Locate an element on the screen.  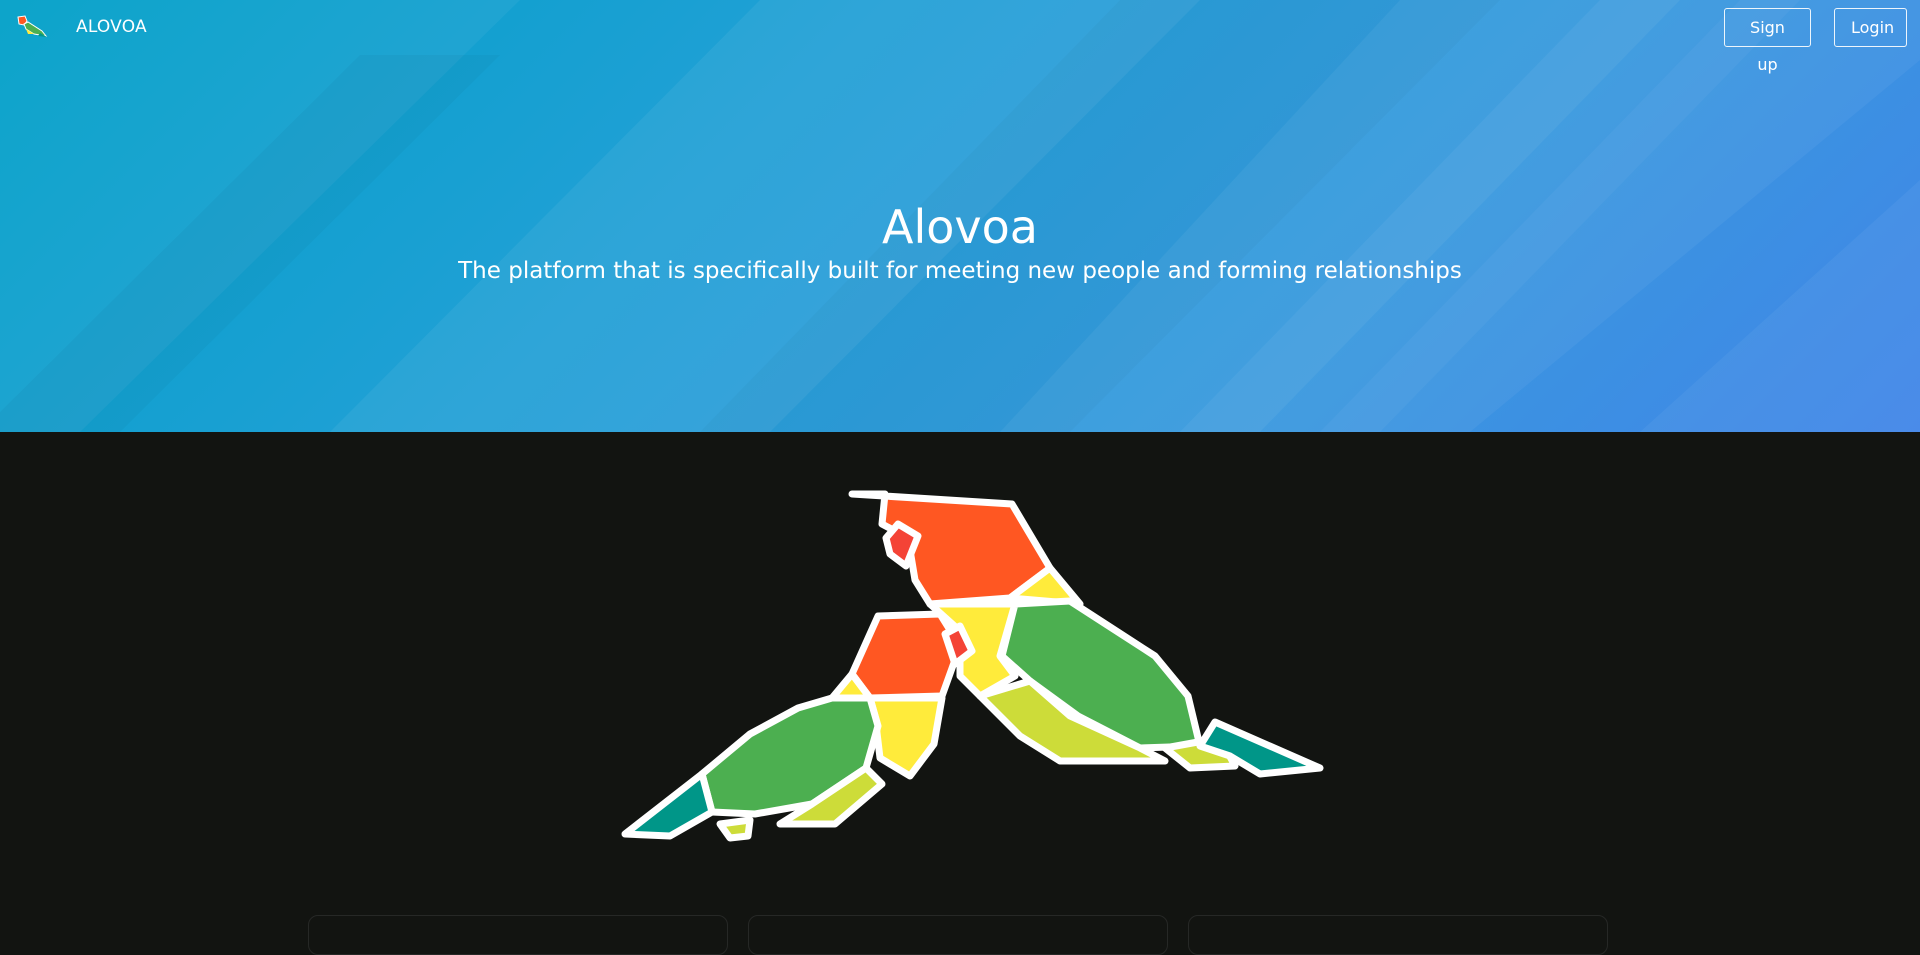
signup-button: Sign up is located at coordinates (1767, 41).